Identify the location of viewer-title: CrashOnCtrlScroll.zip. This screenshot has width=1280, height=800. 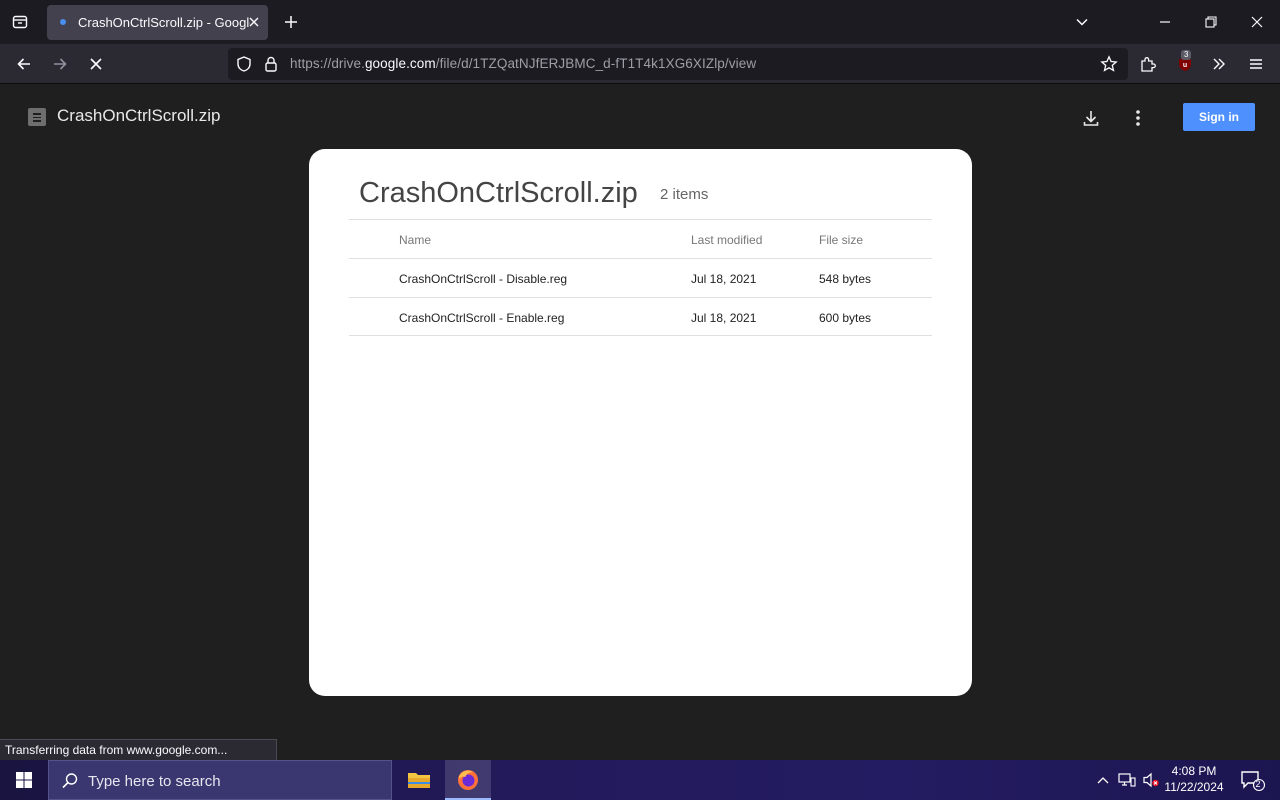
(139, 115).